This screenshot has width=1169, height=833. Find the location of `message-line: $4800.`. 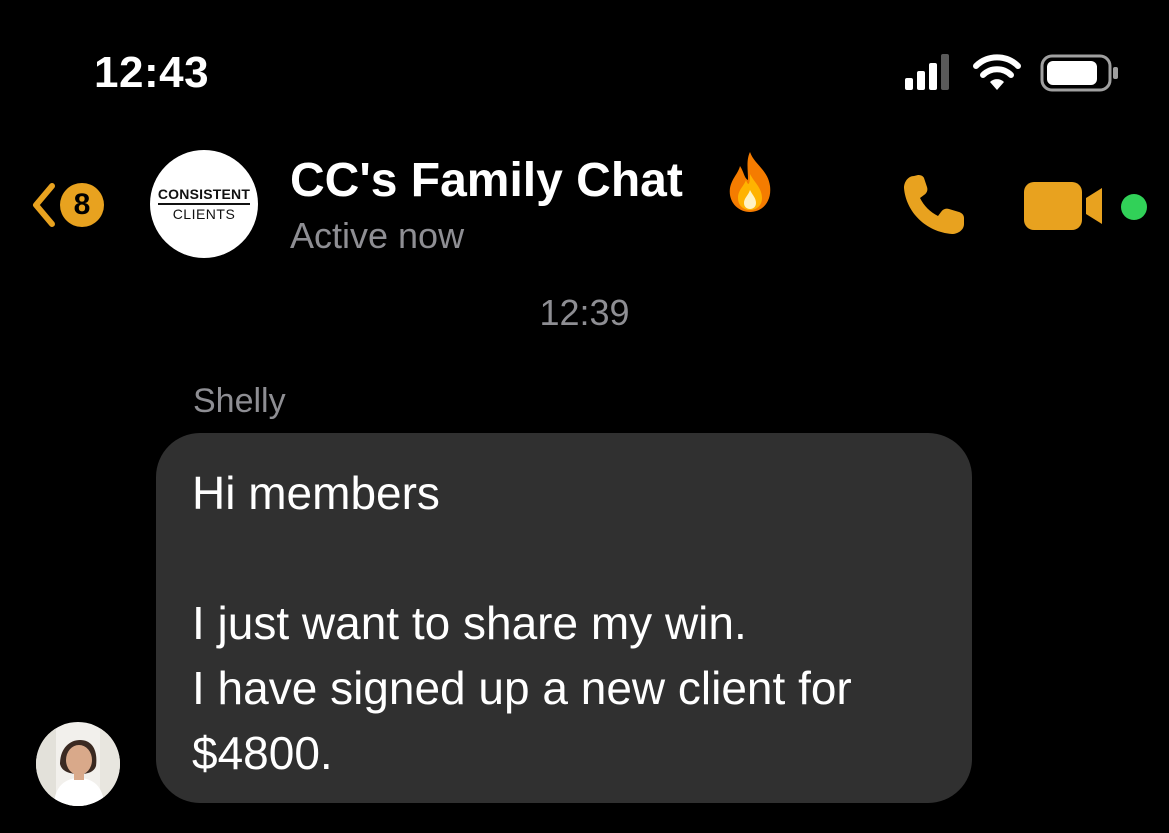

message-line: $4800. is located at coordinates (262, 753).